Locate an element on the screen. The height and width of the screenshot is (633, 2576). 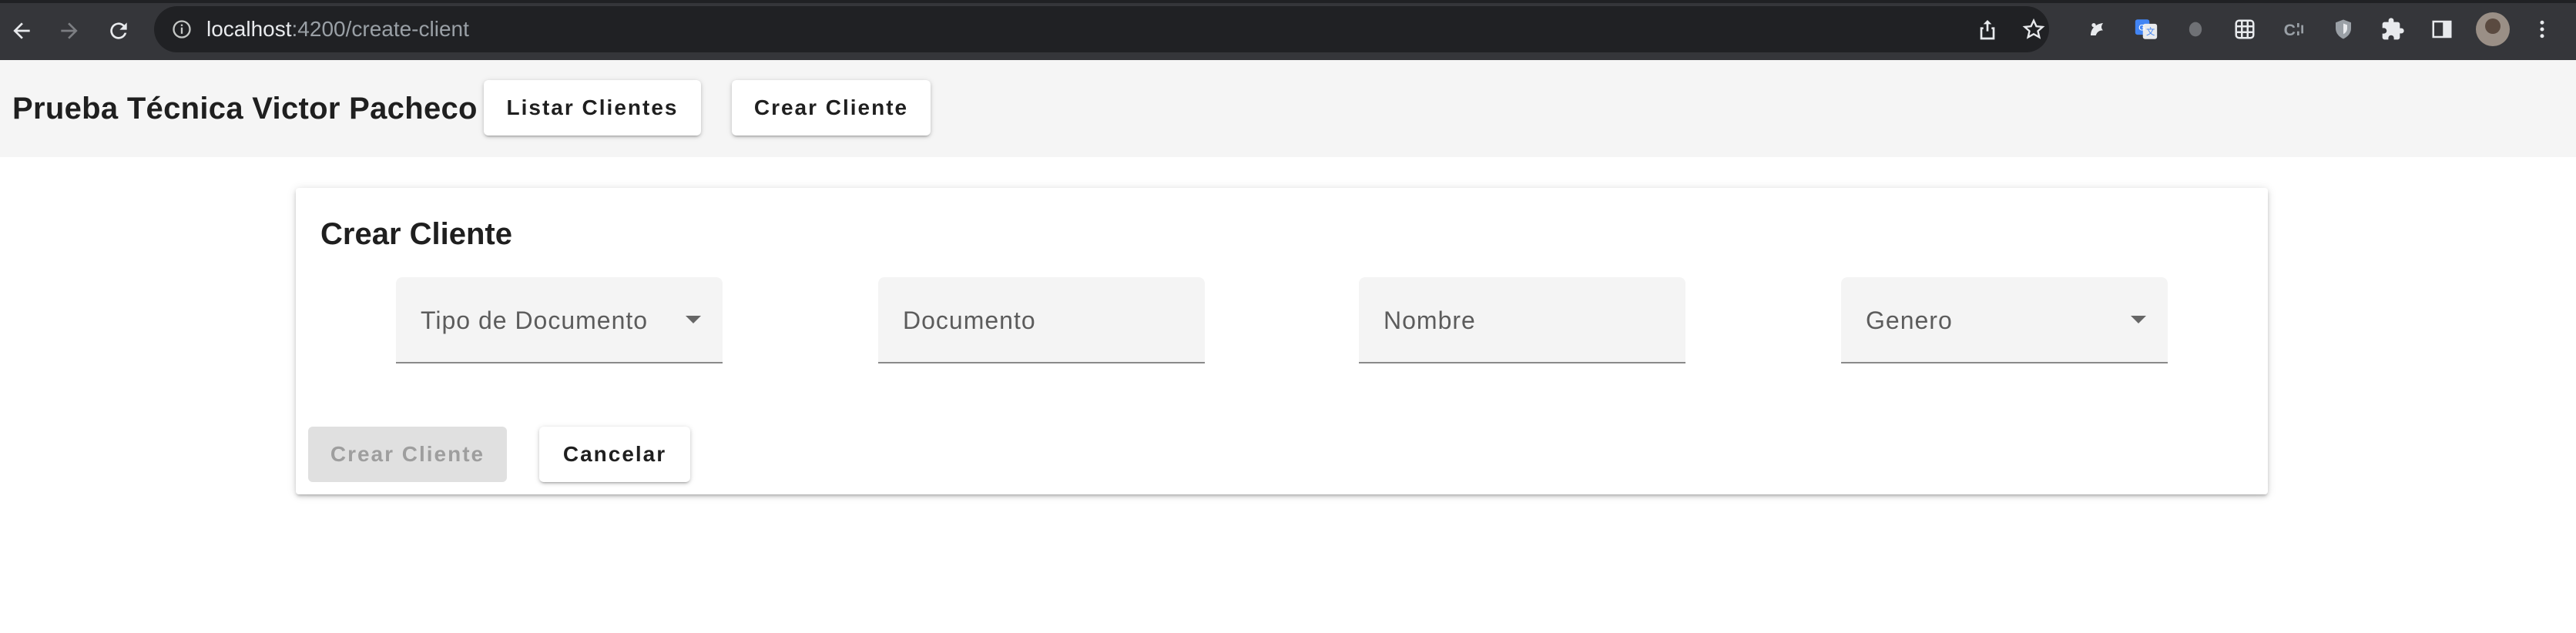
translate-icon: G文 is located at coordinates (2146, 29).